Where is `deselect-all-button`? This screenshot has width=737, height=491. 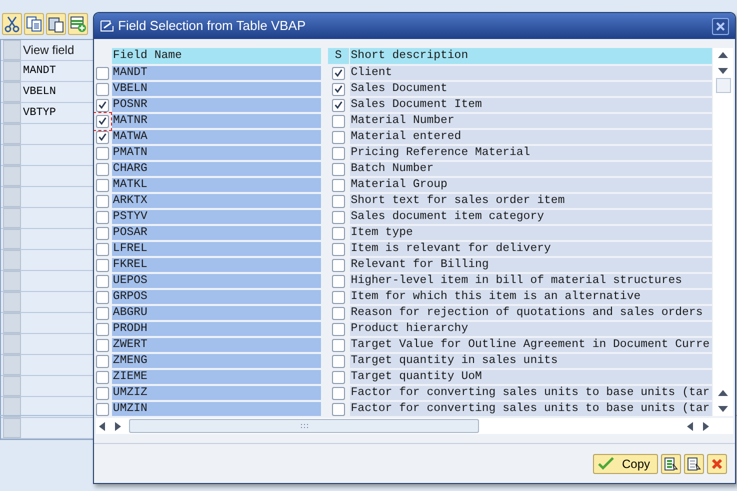 deselect-all-button is located at coordinates (694, 464).